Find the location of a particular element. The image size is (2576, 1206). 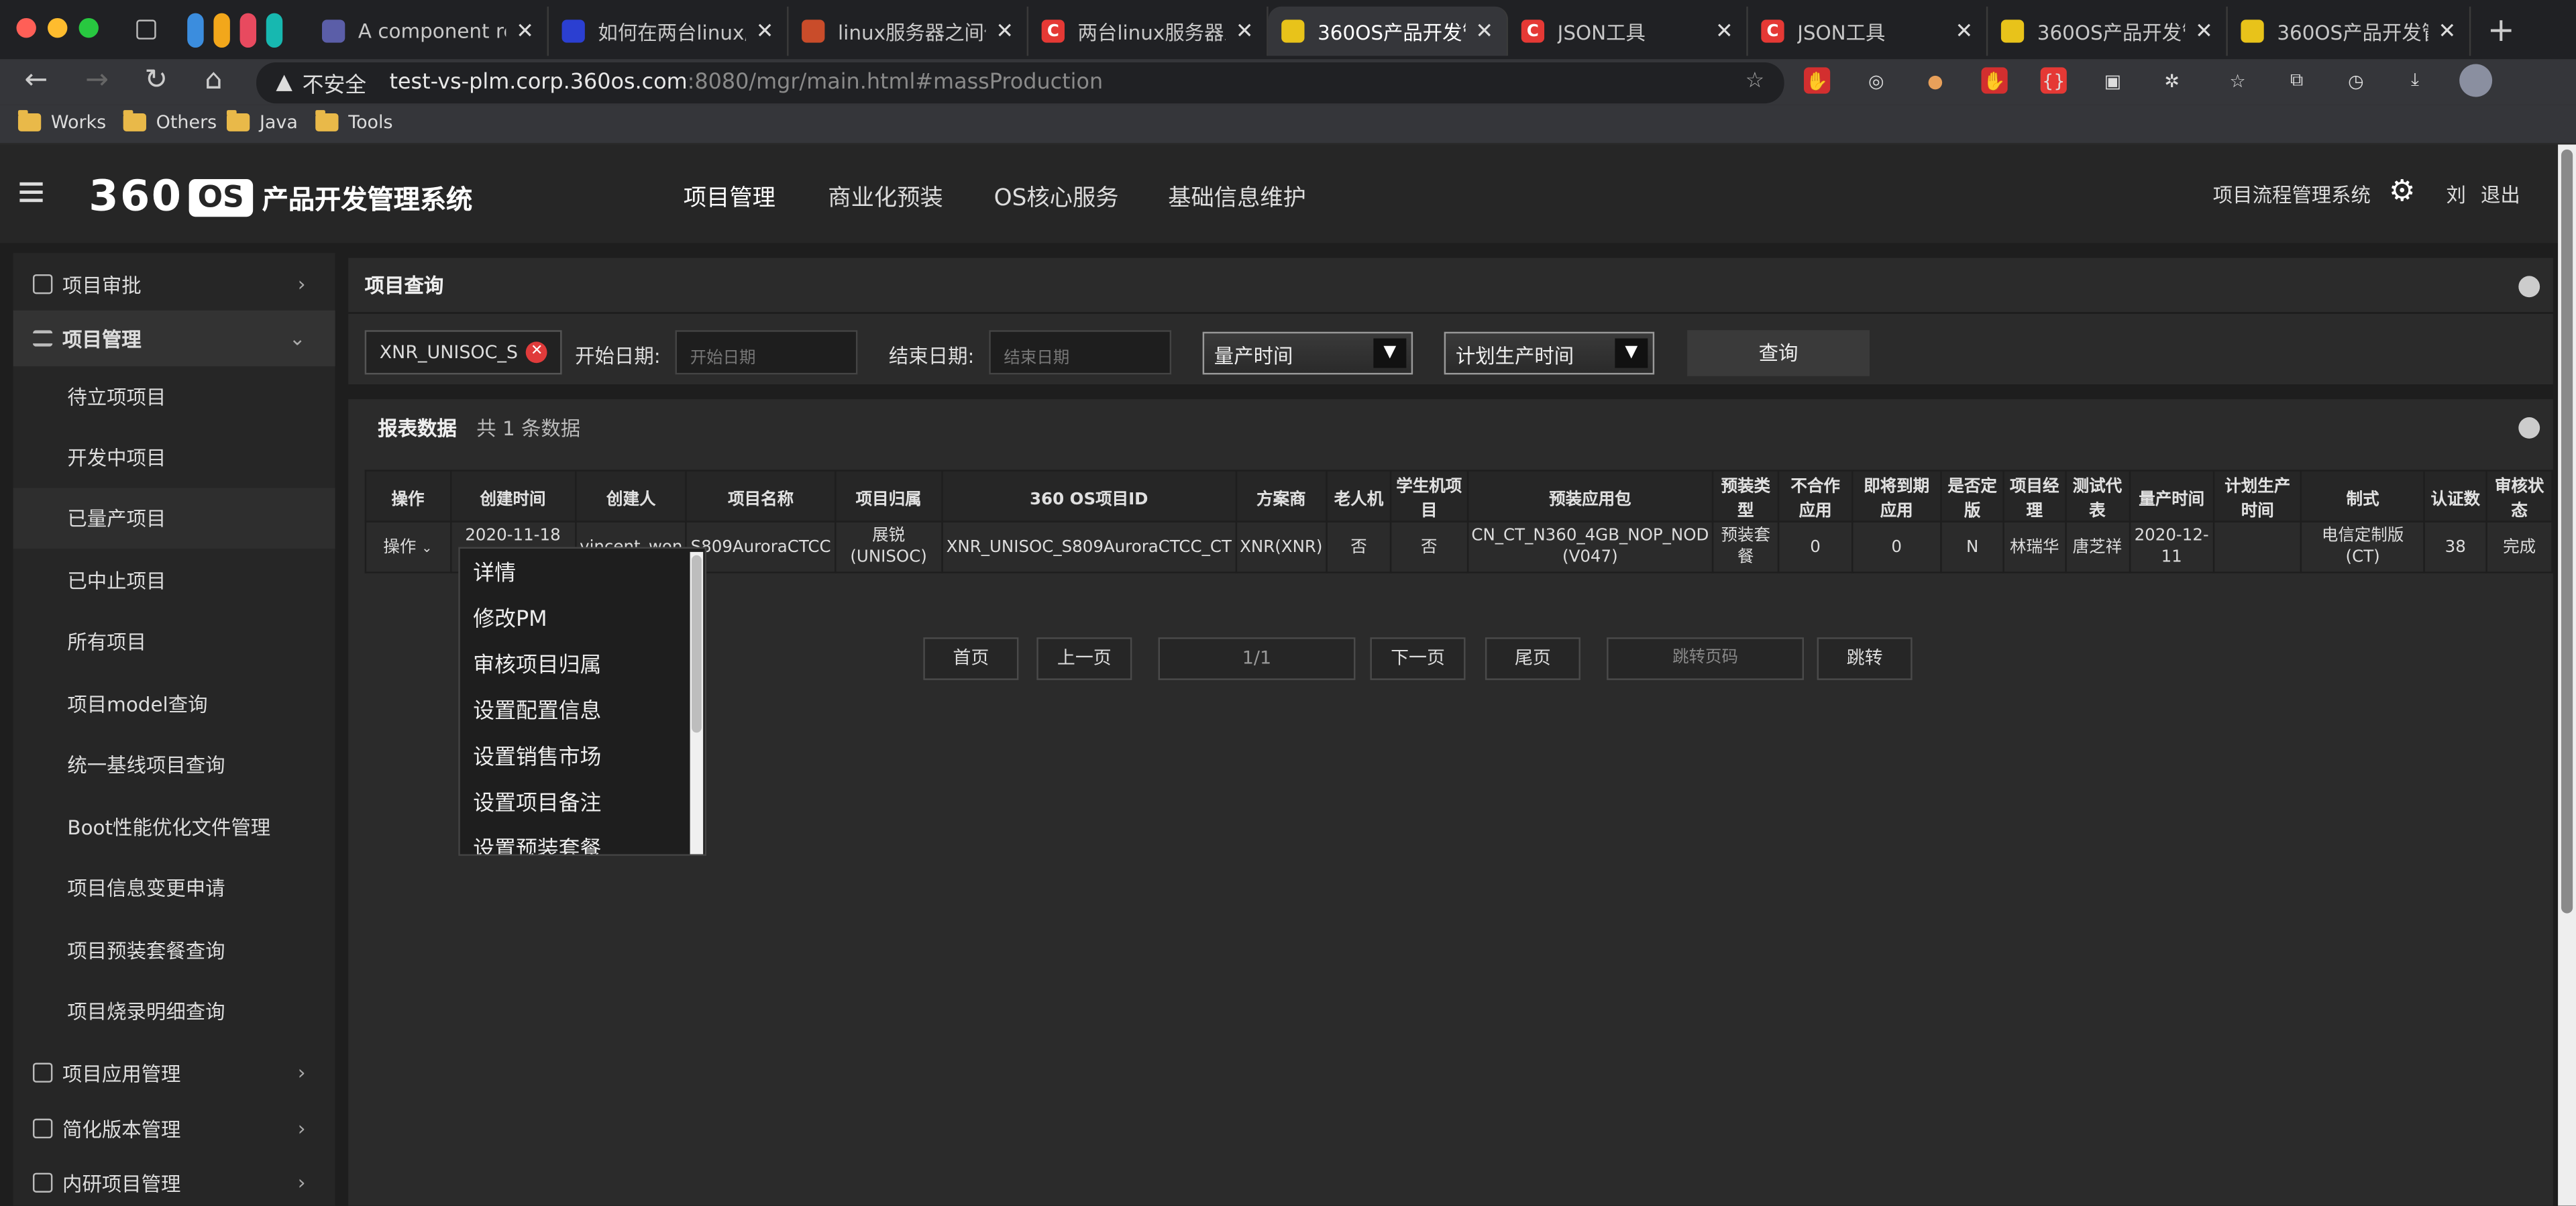

operation-cell: 操作 ⌄ is located at coordinates (407, 546).